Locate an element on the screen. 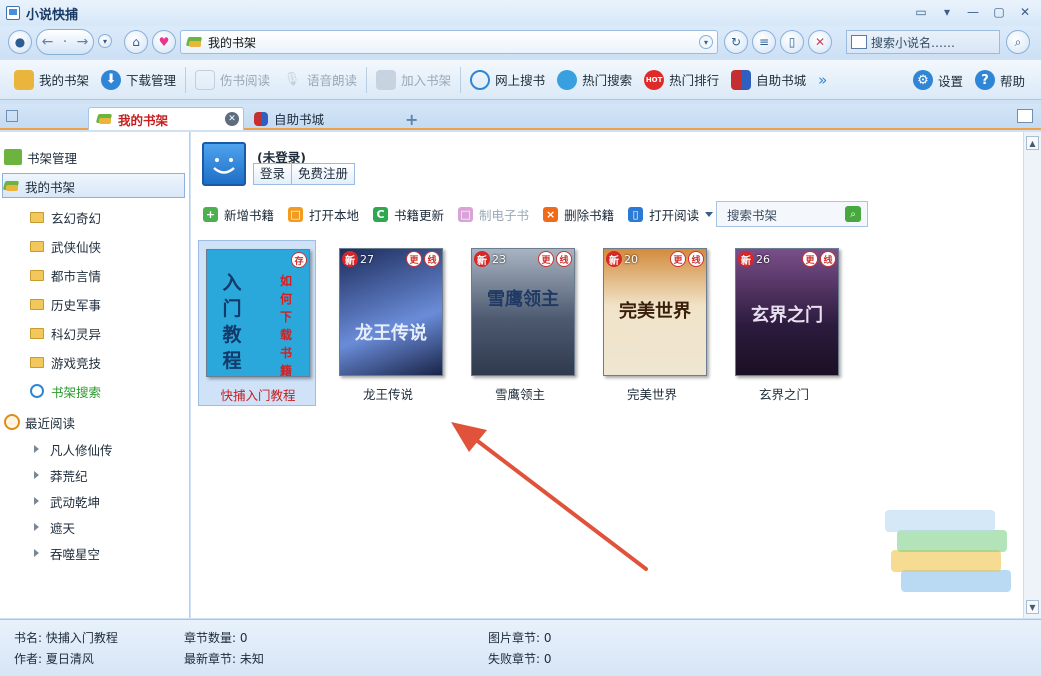 The image size is (1041, 676). update-badges: 更线 is located at coordinates (555, 259).